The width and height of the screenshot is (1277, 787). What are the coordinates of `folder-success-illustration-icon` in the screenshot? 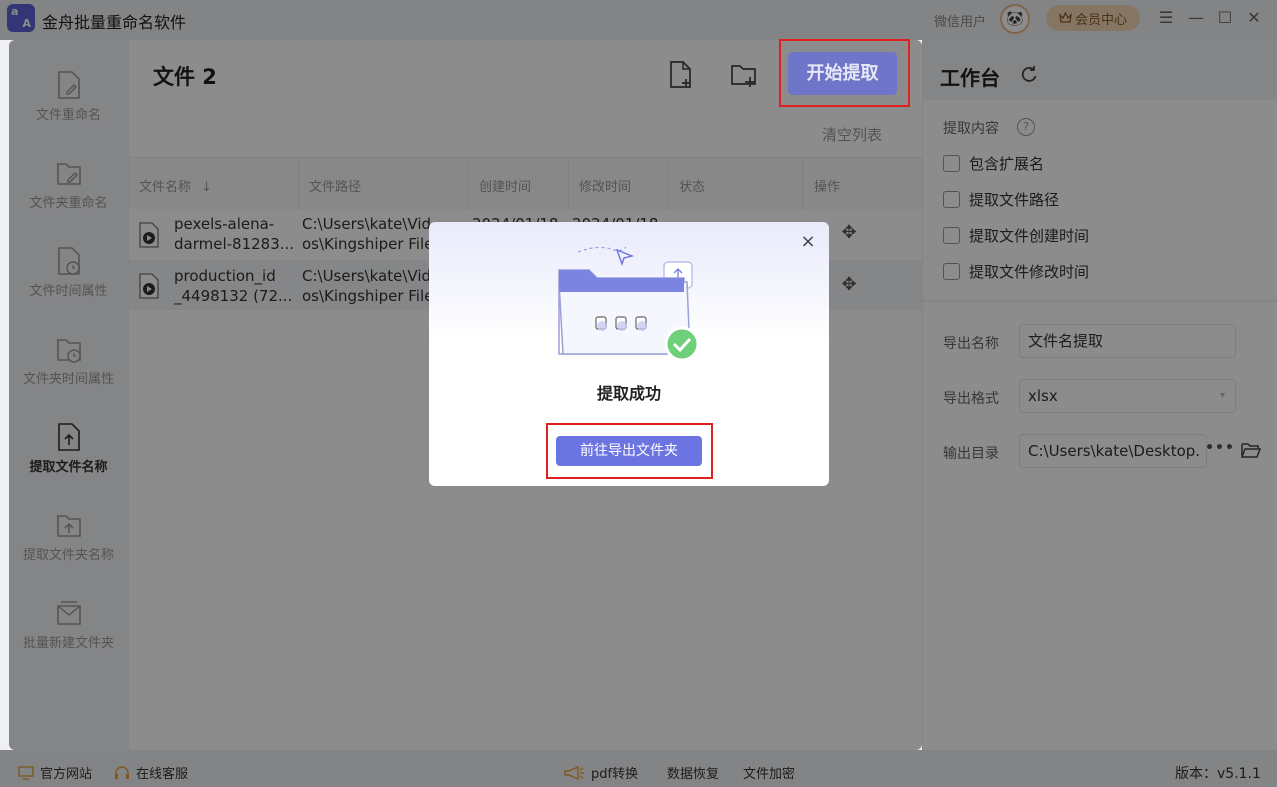 It's located at (629, 304).